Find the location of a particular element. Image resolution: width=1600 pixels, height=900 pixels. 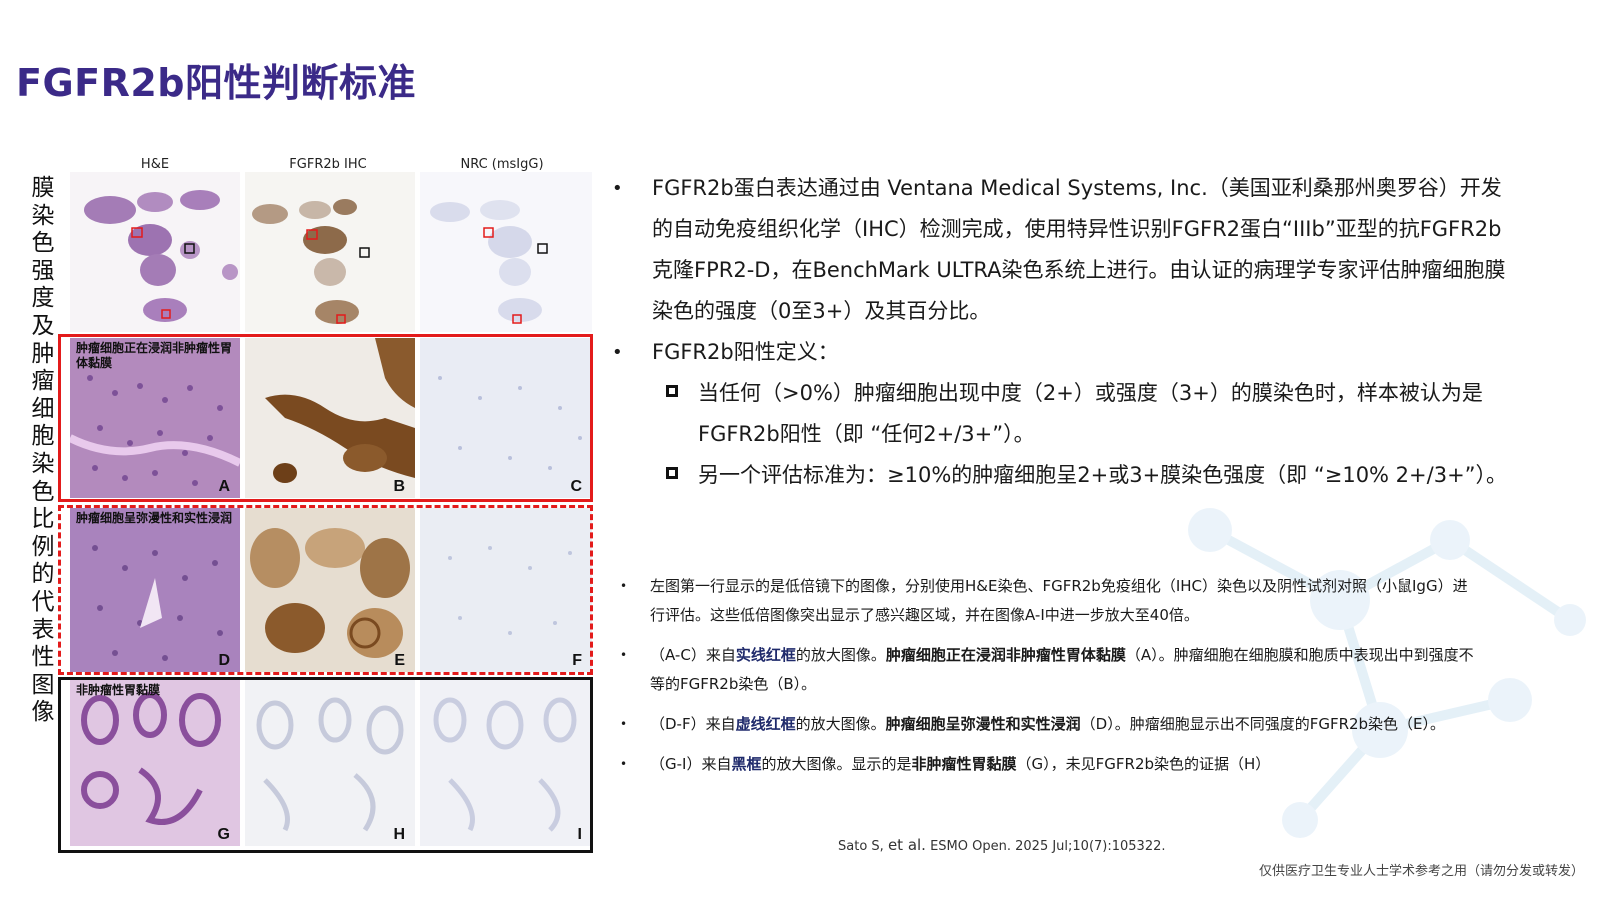

footer-disclaimer: 仅供医疗卫生专业人士学术参考之用（请勿分发或转发） is located at coordinates (1421, 871).